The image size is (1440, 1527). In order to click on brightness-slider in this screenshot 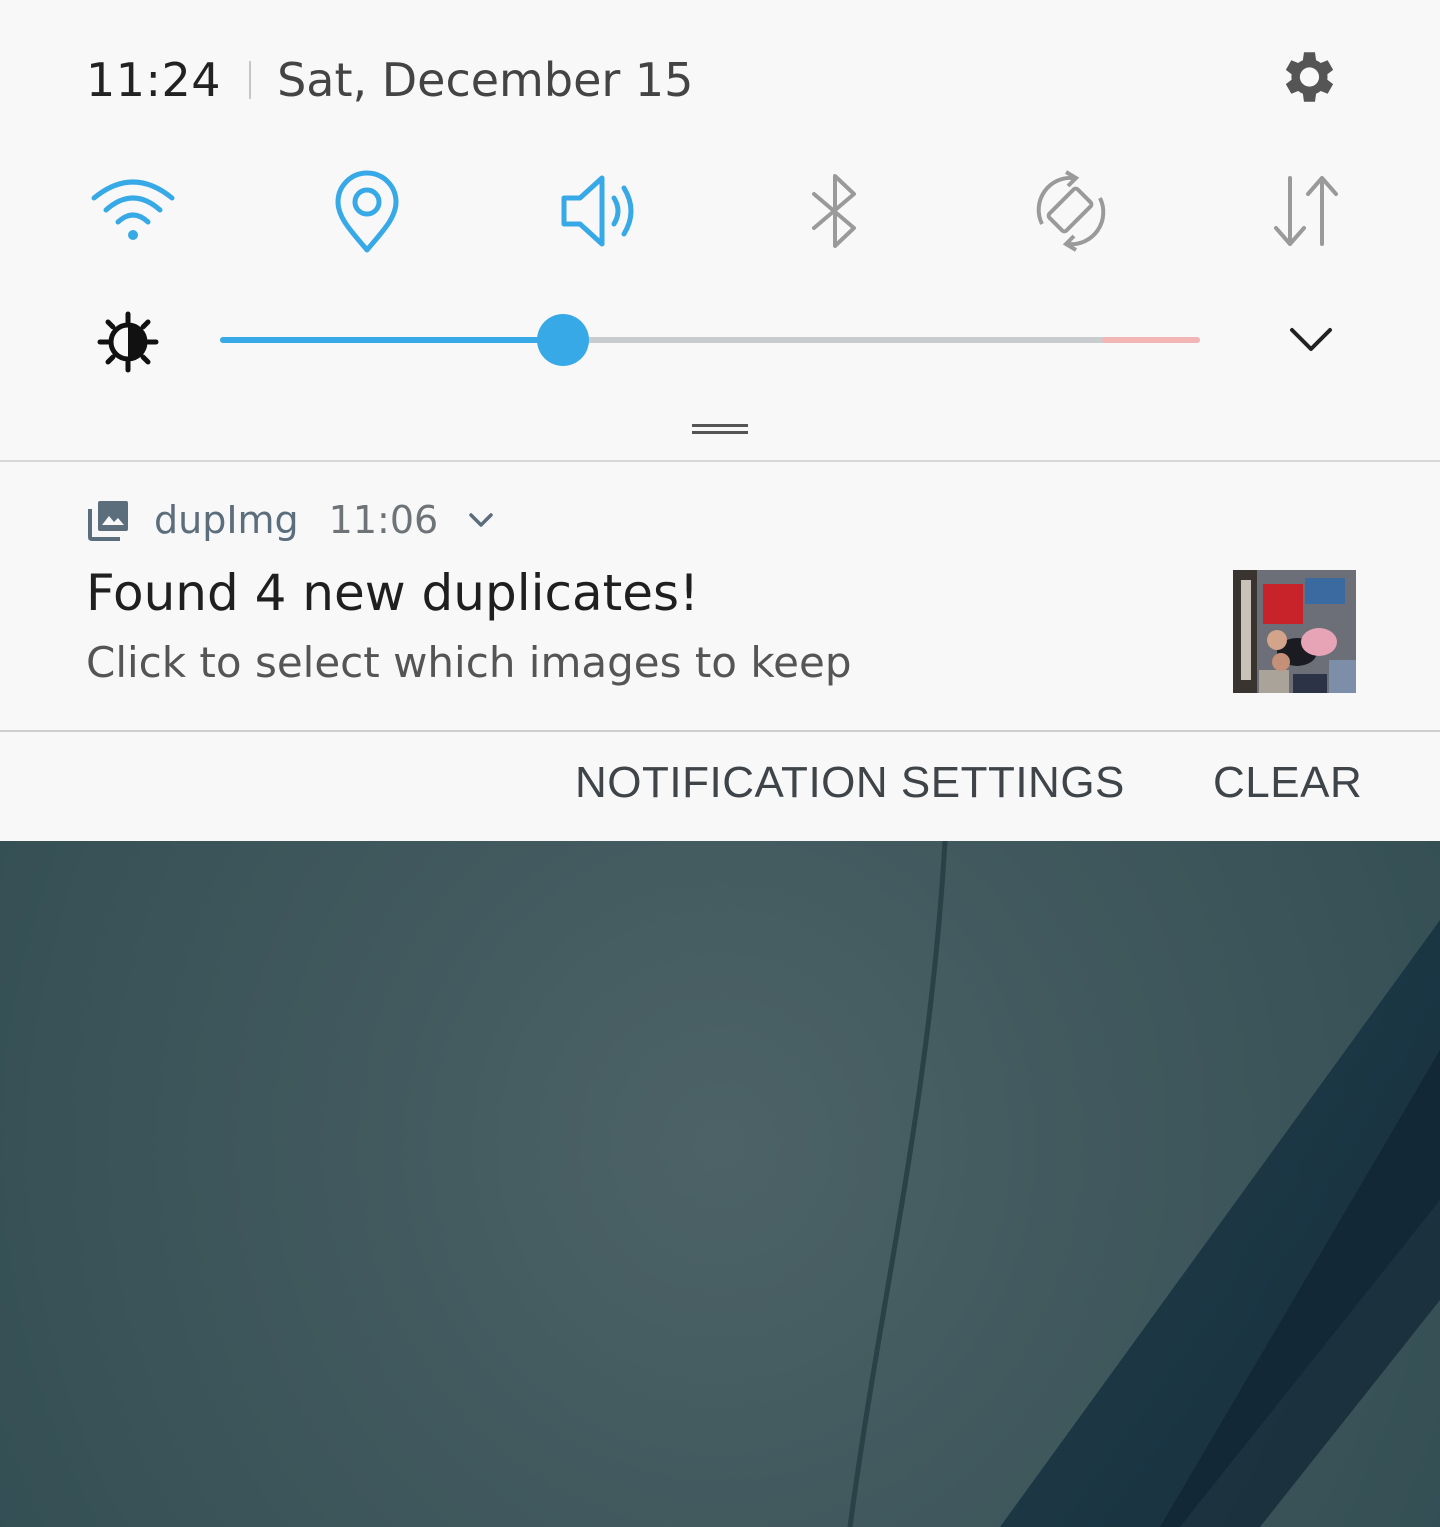, I will do `click(710, 340)`.